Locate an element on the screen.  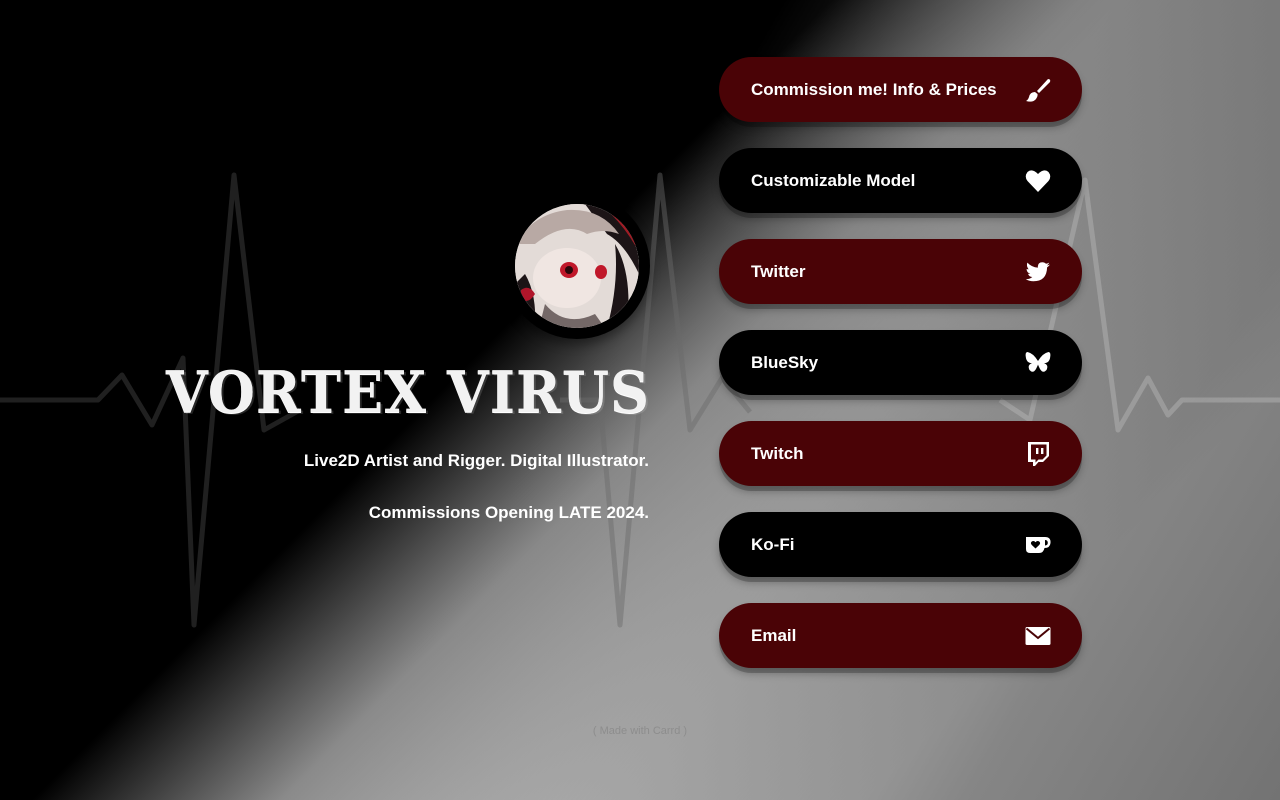
page-title: Vortex Virus is located at coordinates (407, 392).